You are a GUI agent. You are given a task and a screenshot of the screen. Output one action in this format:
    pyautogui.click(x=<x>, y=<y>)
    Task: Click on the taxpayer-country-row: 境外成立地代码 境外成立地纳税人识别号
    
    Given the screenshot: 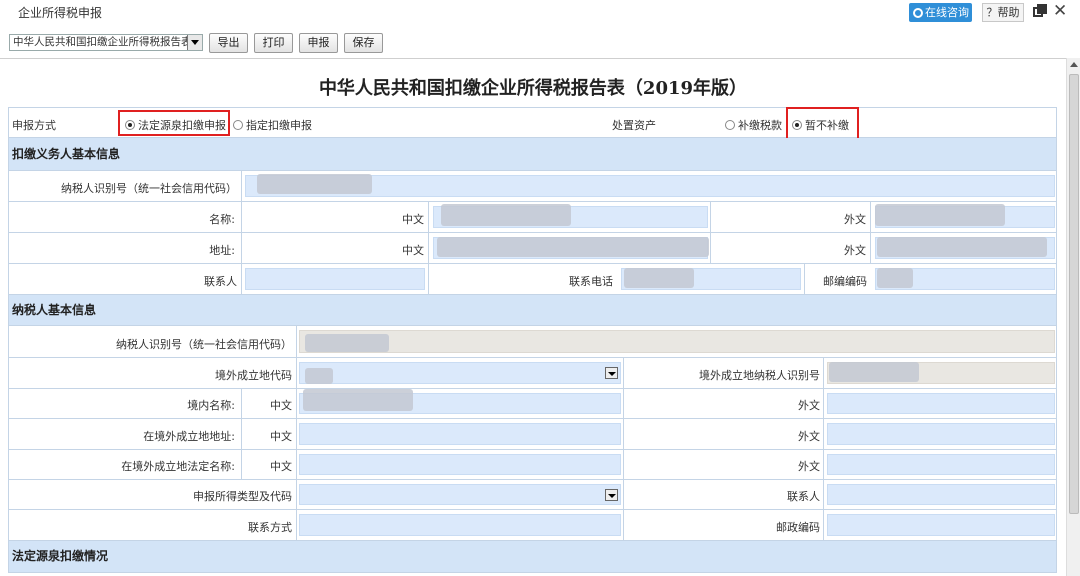 What is the action you would take?
    pyautogui.click(x=532, y=373)
    